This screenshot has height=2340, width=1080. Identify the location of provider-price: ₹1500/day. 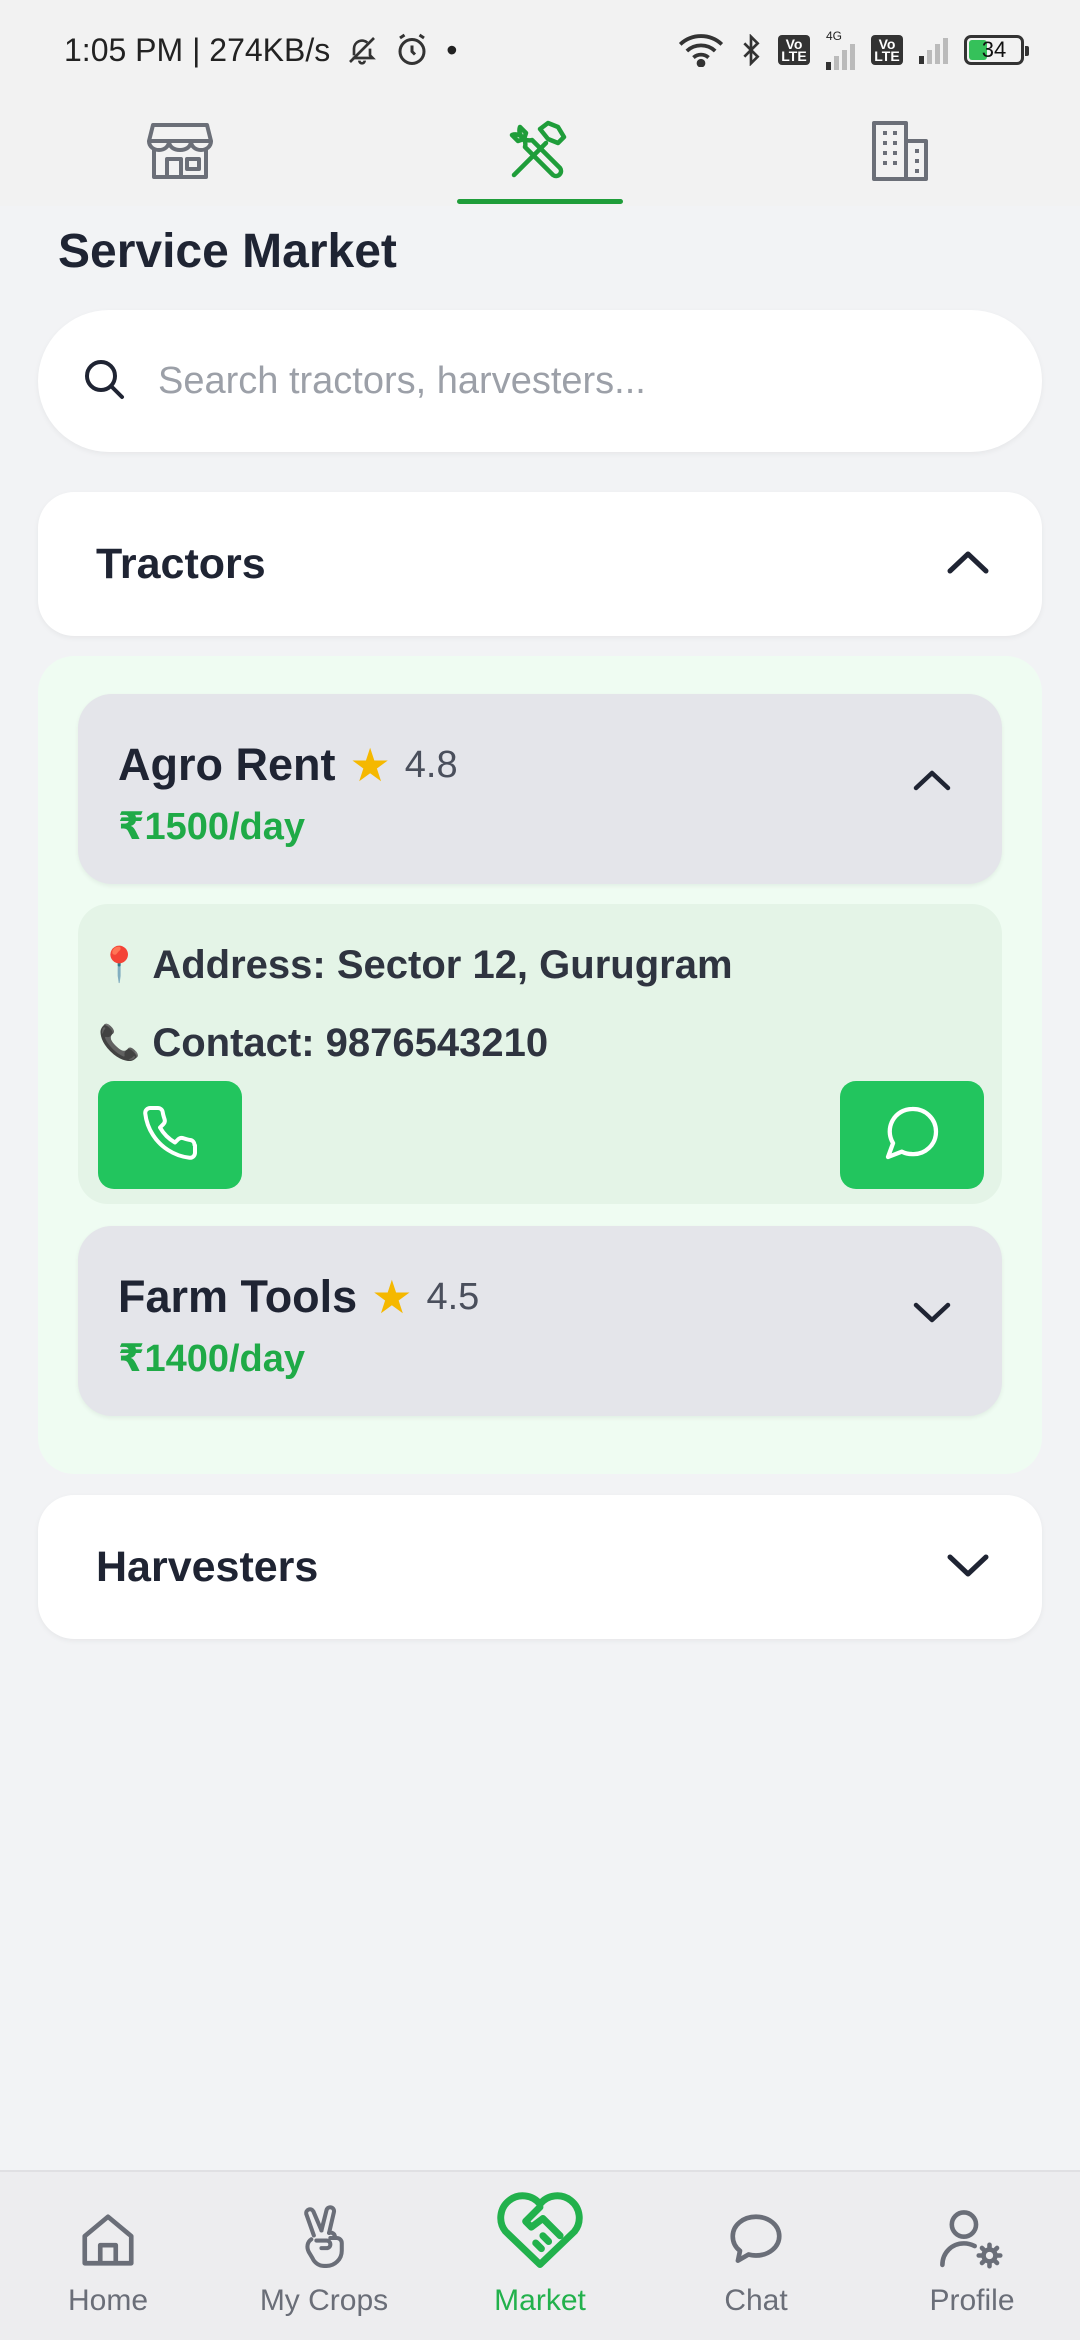
(212, 827).